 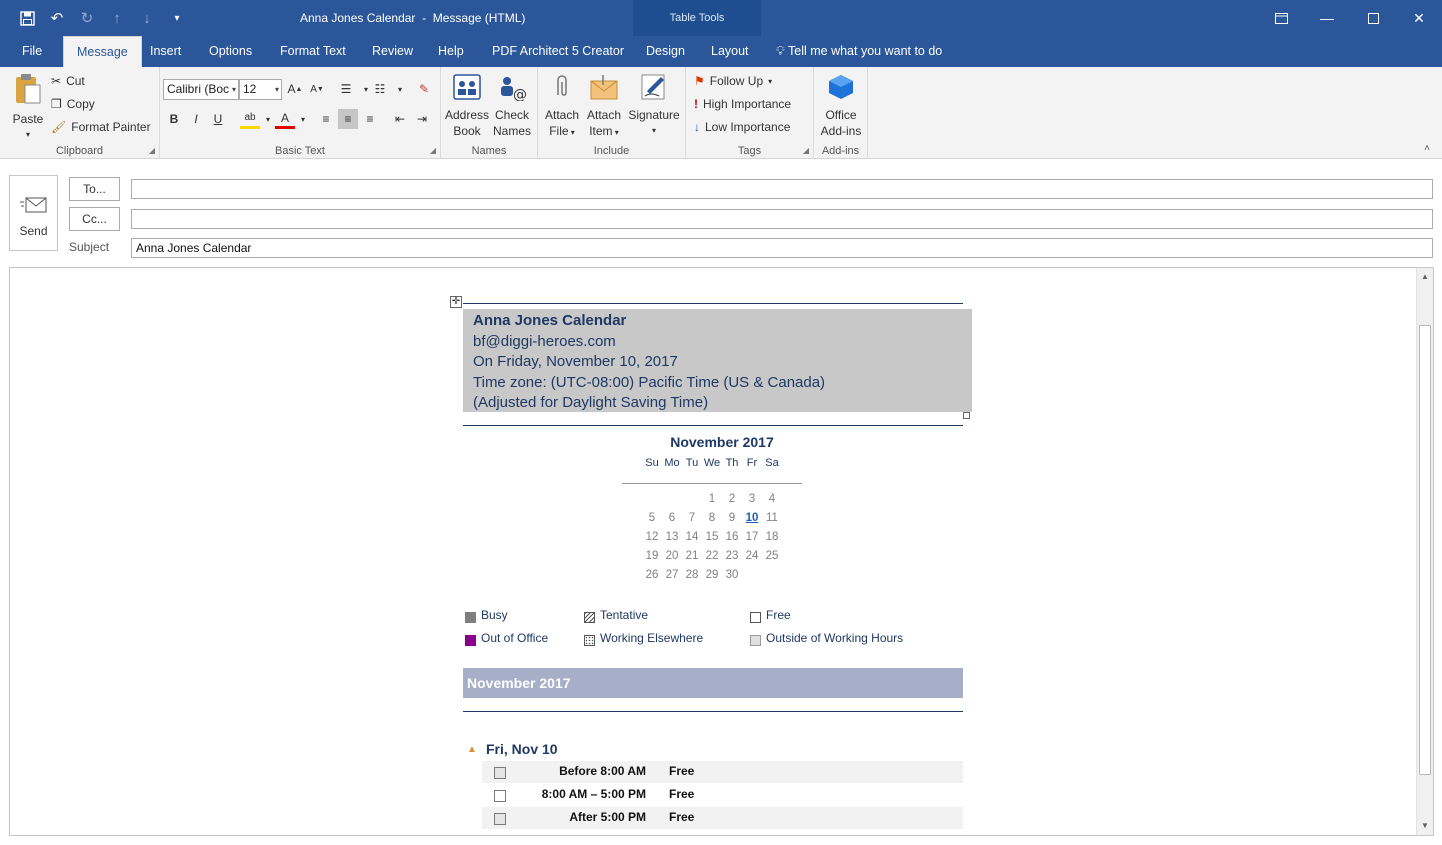 What do you see at coordinates (730, 51) in the screenshot?
I see `tab-layout: Layout` at bounding box center [730, 51].